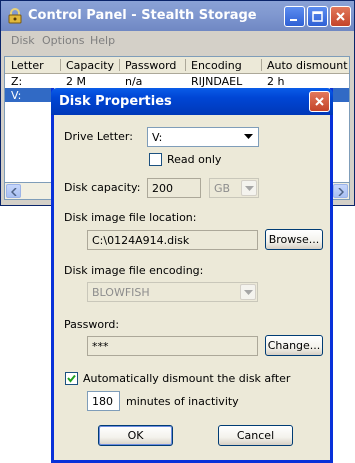 Image resolution: width=355 pixels, height=463 pixels. Describe the element at coordinates (63, 40) in the screenshot. I see `menu-options: Options` at that location.